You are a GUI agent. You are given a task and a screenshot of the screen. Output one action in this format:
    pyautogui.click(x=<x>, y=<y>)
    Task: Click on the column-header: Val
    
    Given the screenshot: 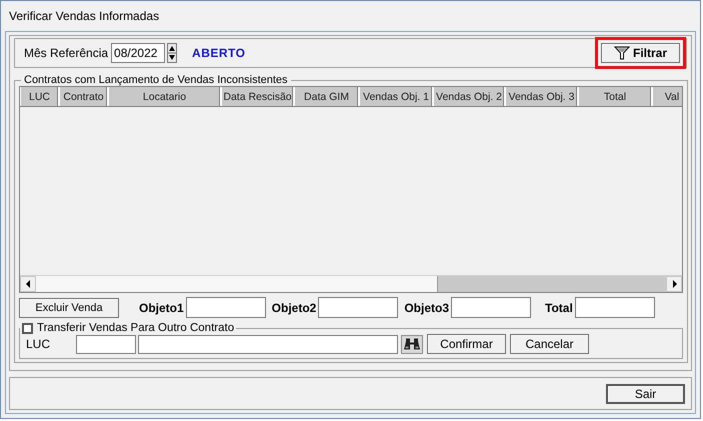 What is the action you would take?
    pyautogui.click(x=667, y=96)
    